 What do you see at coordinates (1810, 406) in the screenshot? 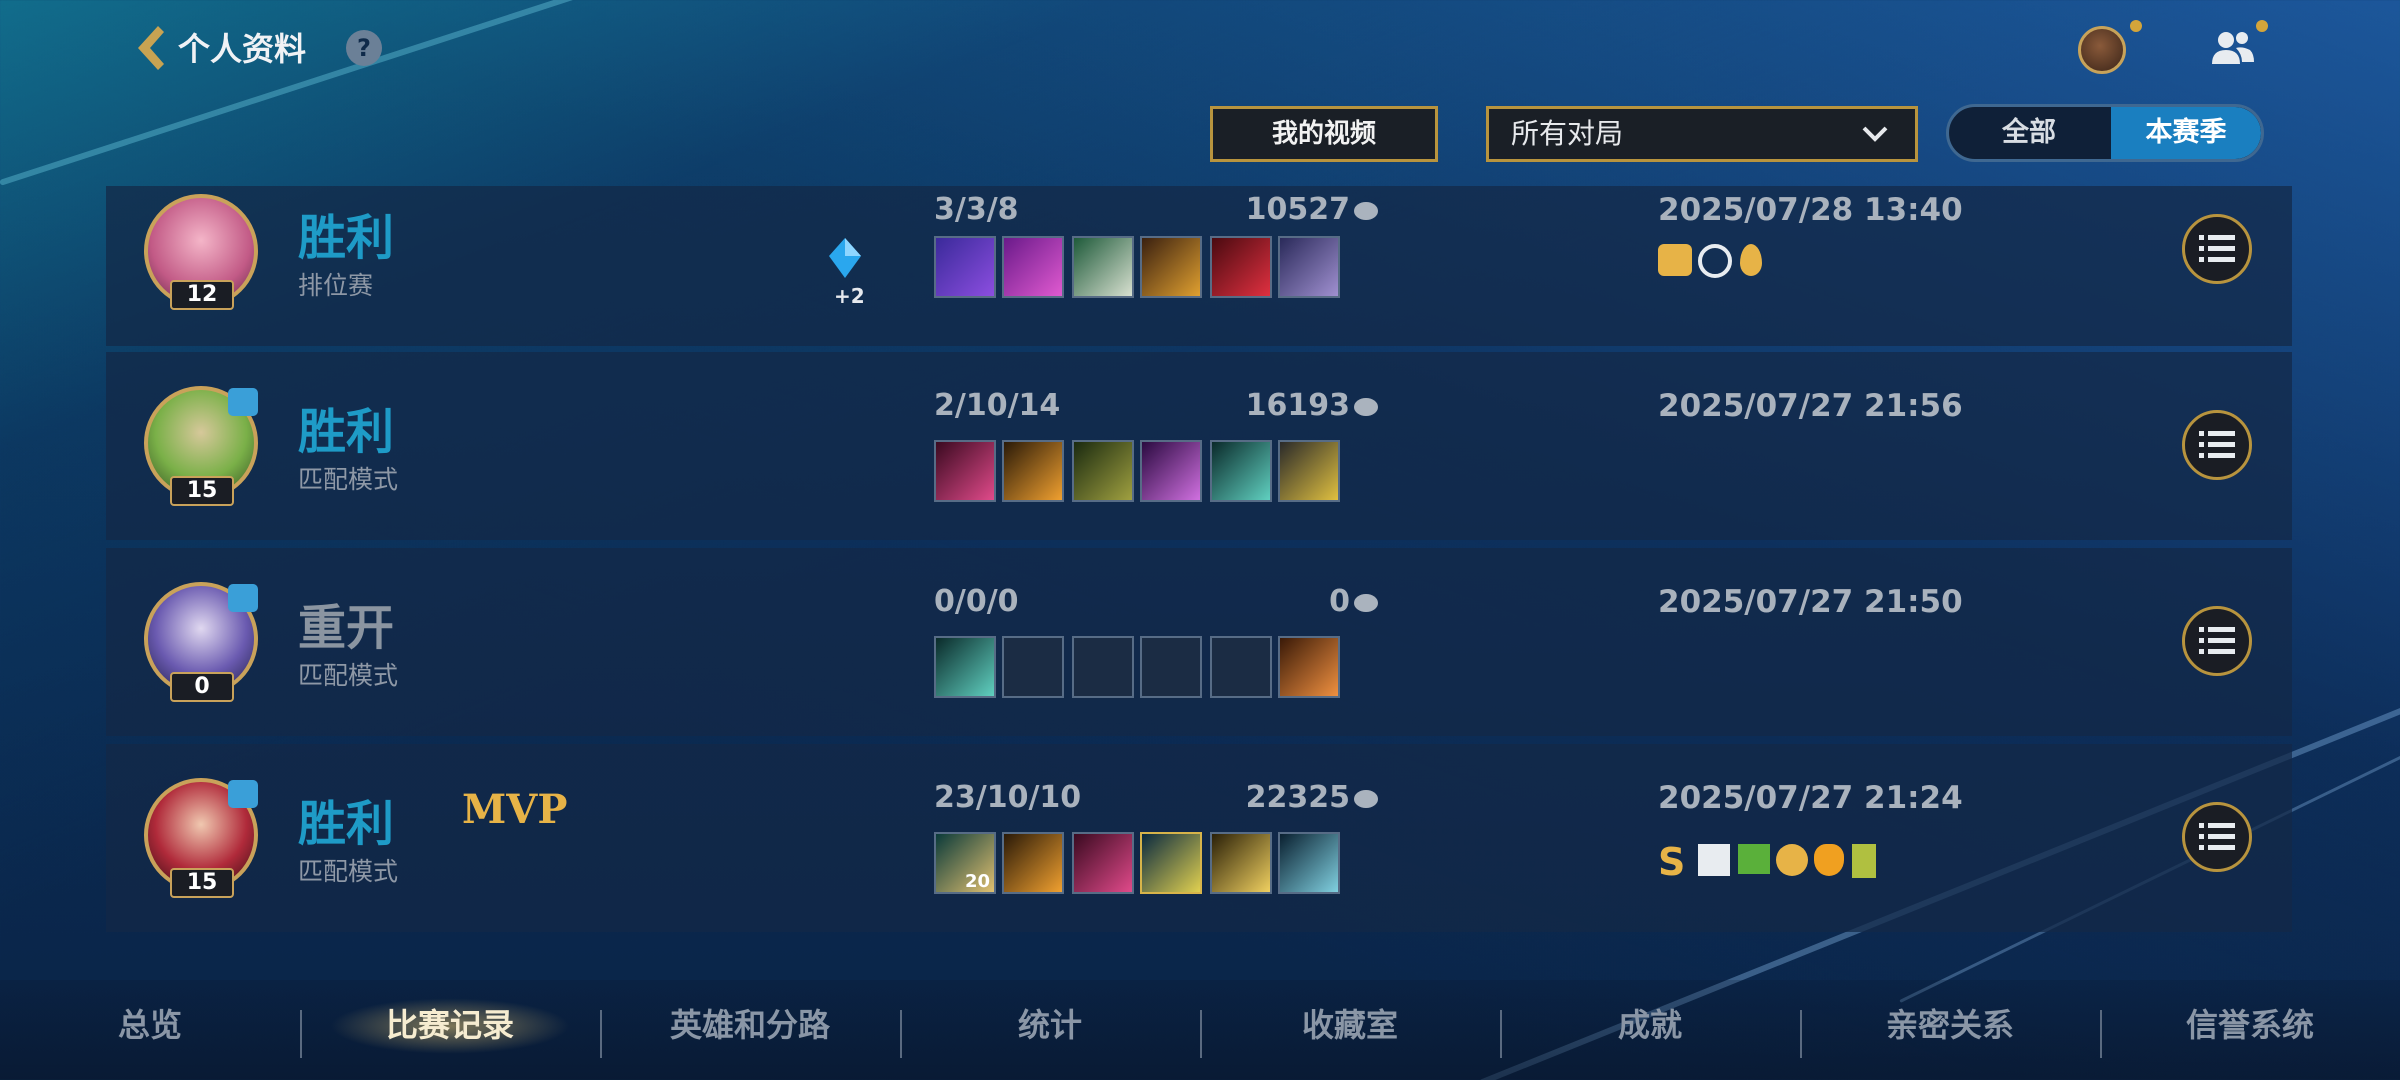
I see `match-date: 2025/07/27 21:56` at bounding box center [1810, 406].